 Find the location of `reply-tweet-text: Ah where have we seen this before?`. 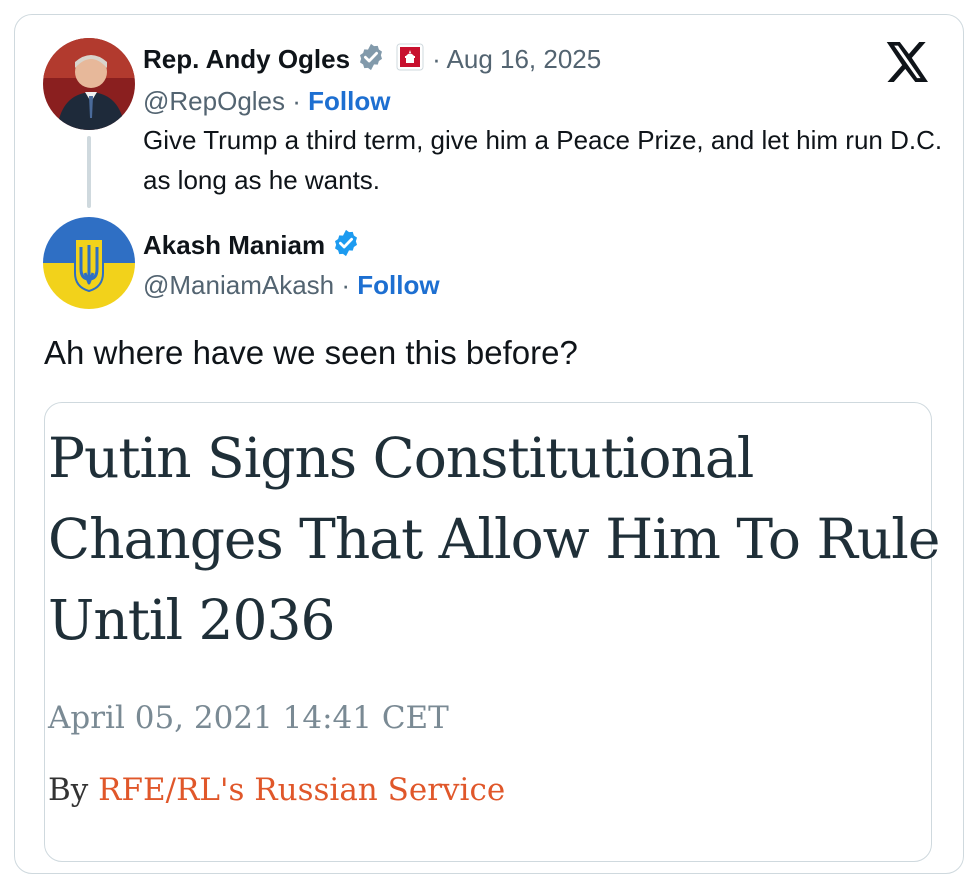

reply-tweet-text: Ah where have we seen this before? is located at coordinates (311, 352).